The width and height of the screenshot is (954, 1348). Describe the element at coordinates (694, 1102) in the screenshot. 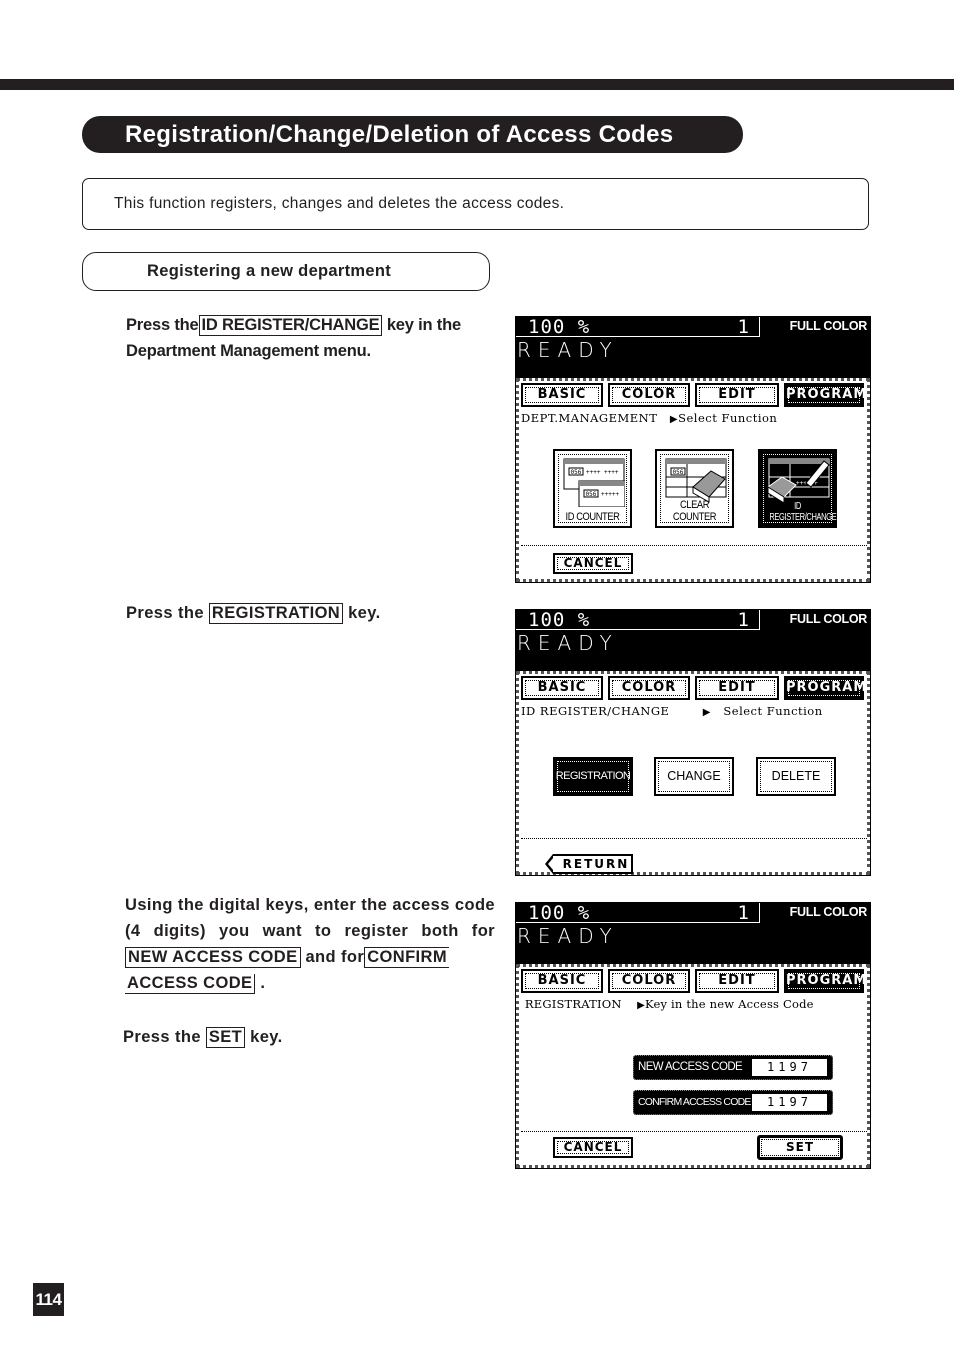

I see `confirm-access-code-label: CONFIRM ACCESS CODE` at that location.